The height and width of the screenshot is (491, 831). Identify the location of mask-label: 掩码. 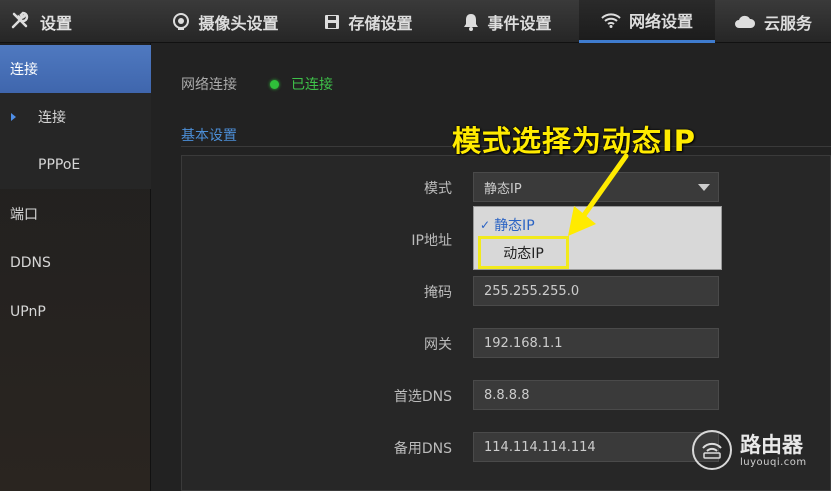
(438, 293).